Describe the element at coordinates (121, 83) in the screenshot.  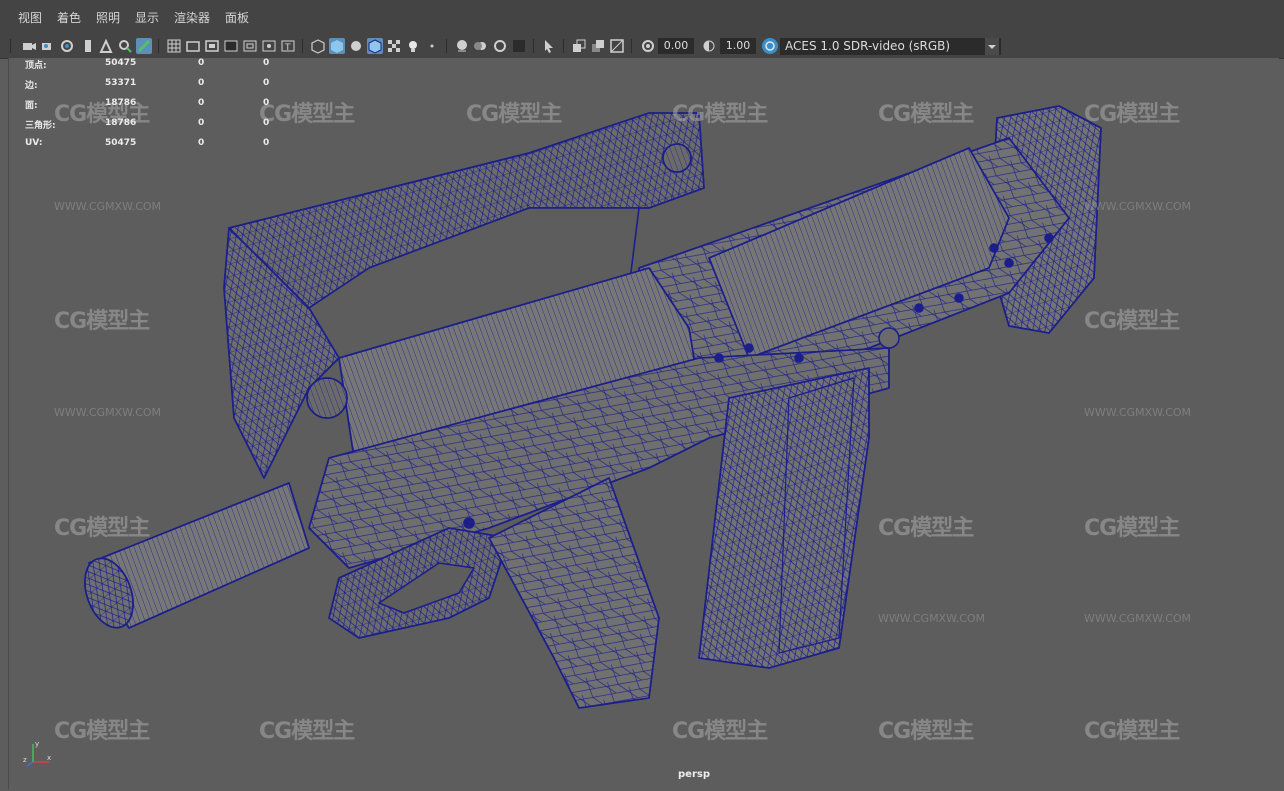
I see `hud-value: 53371` at that location.